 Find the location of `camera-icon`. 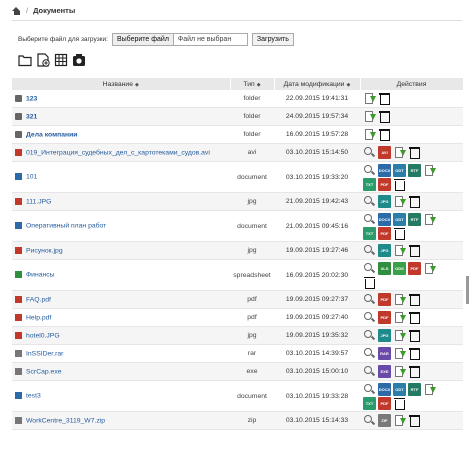

camera-icon is located at coordinates (79, 60).